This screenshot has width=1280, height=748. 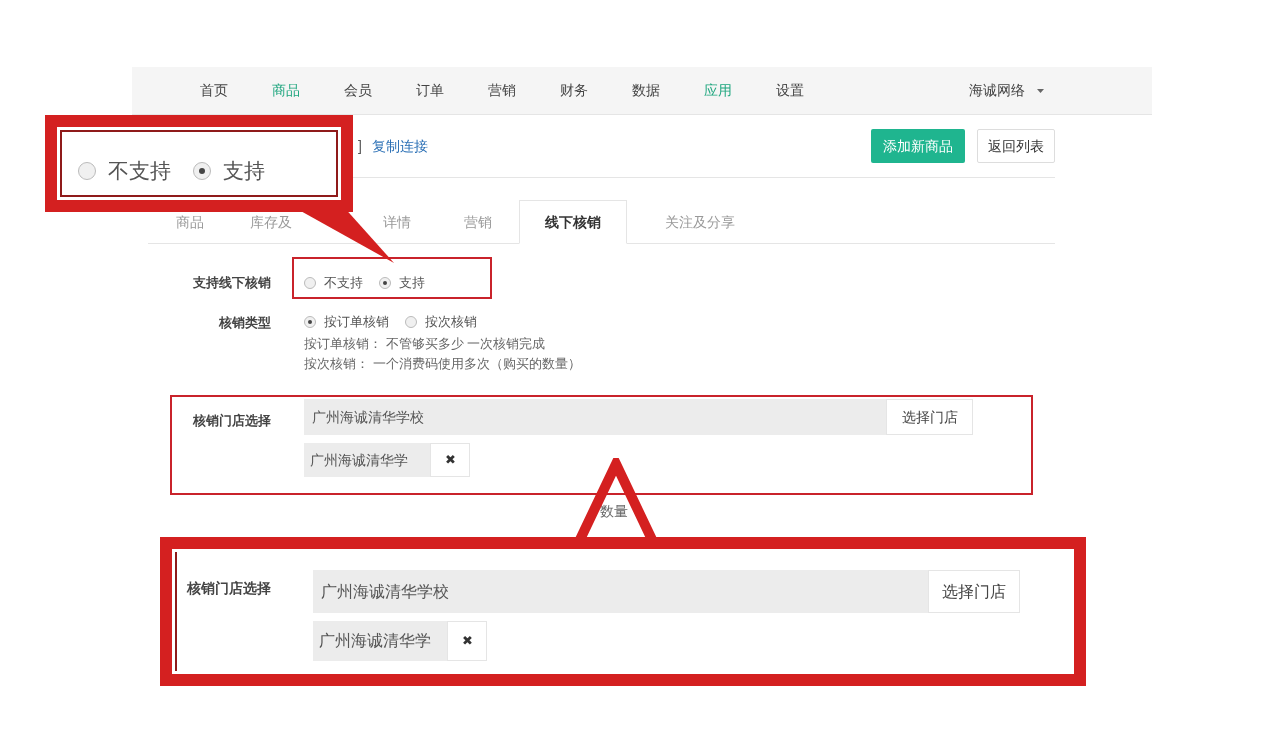 What do you see at coordinates (614, 511) in the screenshot?
I see `partial-text: 数量` at bounding box center [614, 511].